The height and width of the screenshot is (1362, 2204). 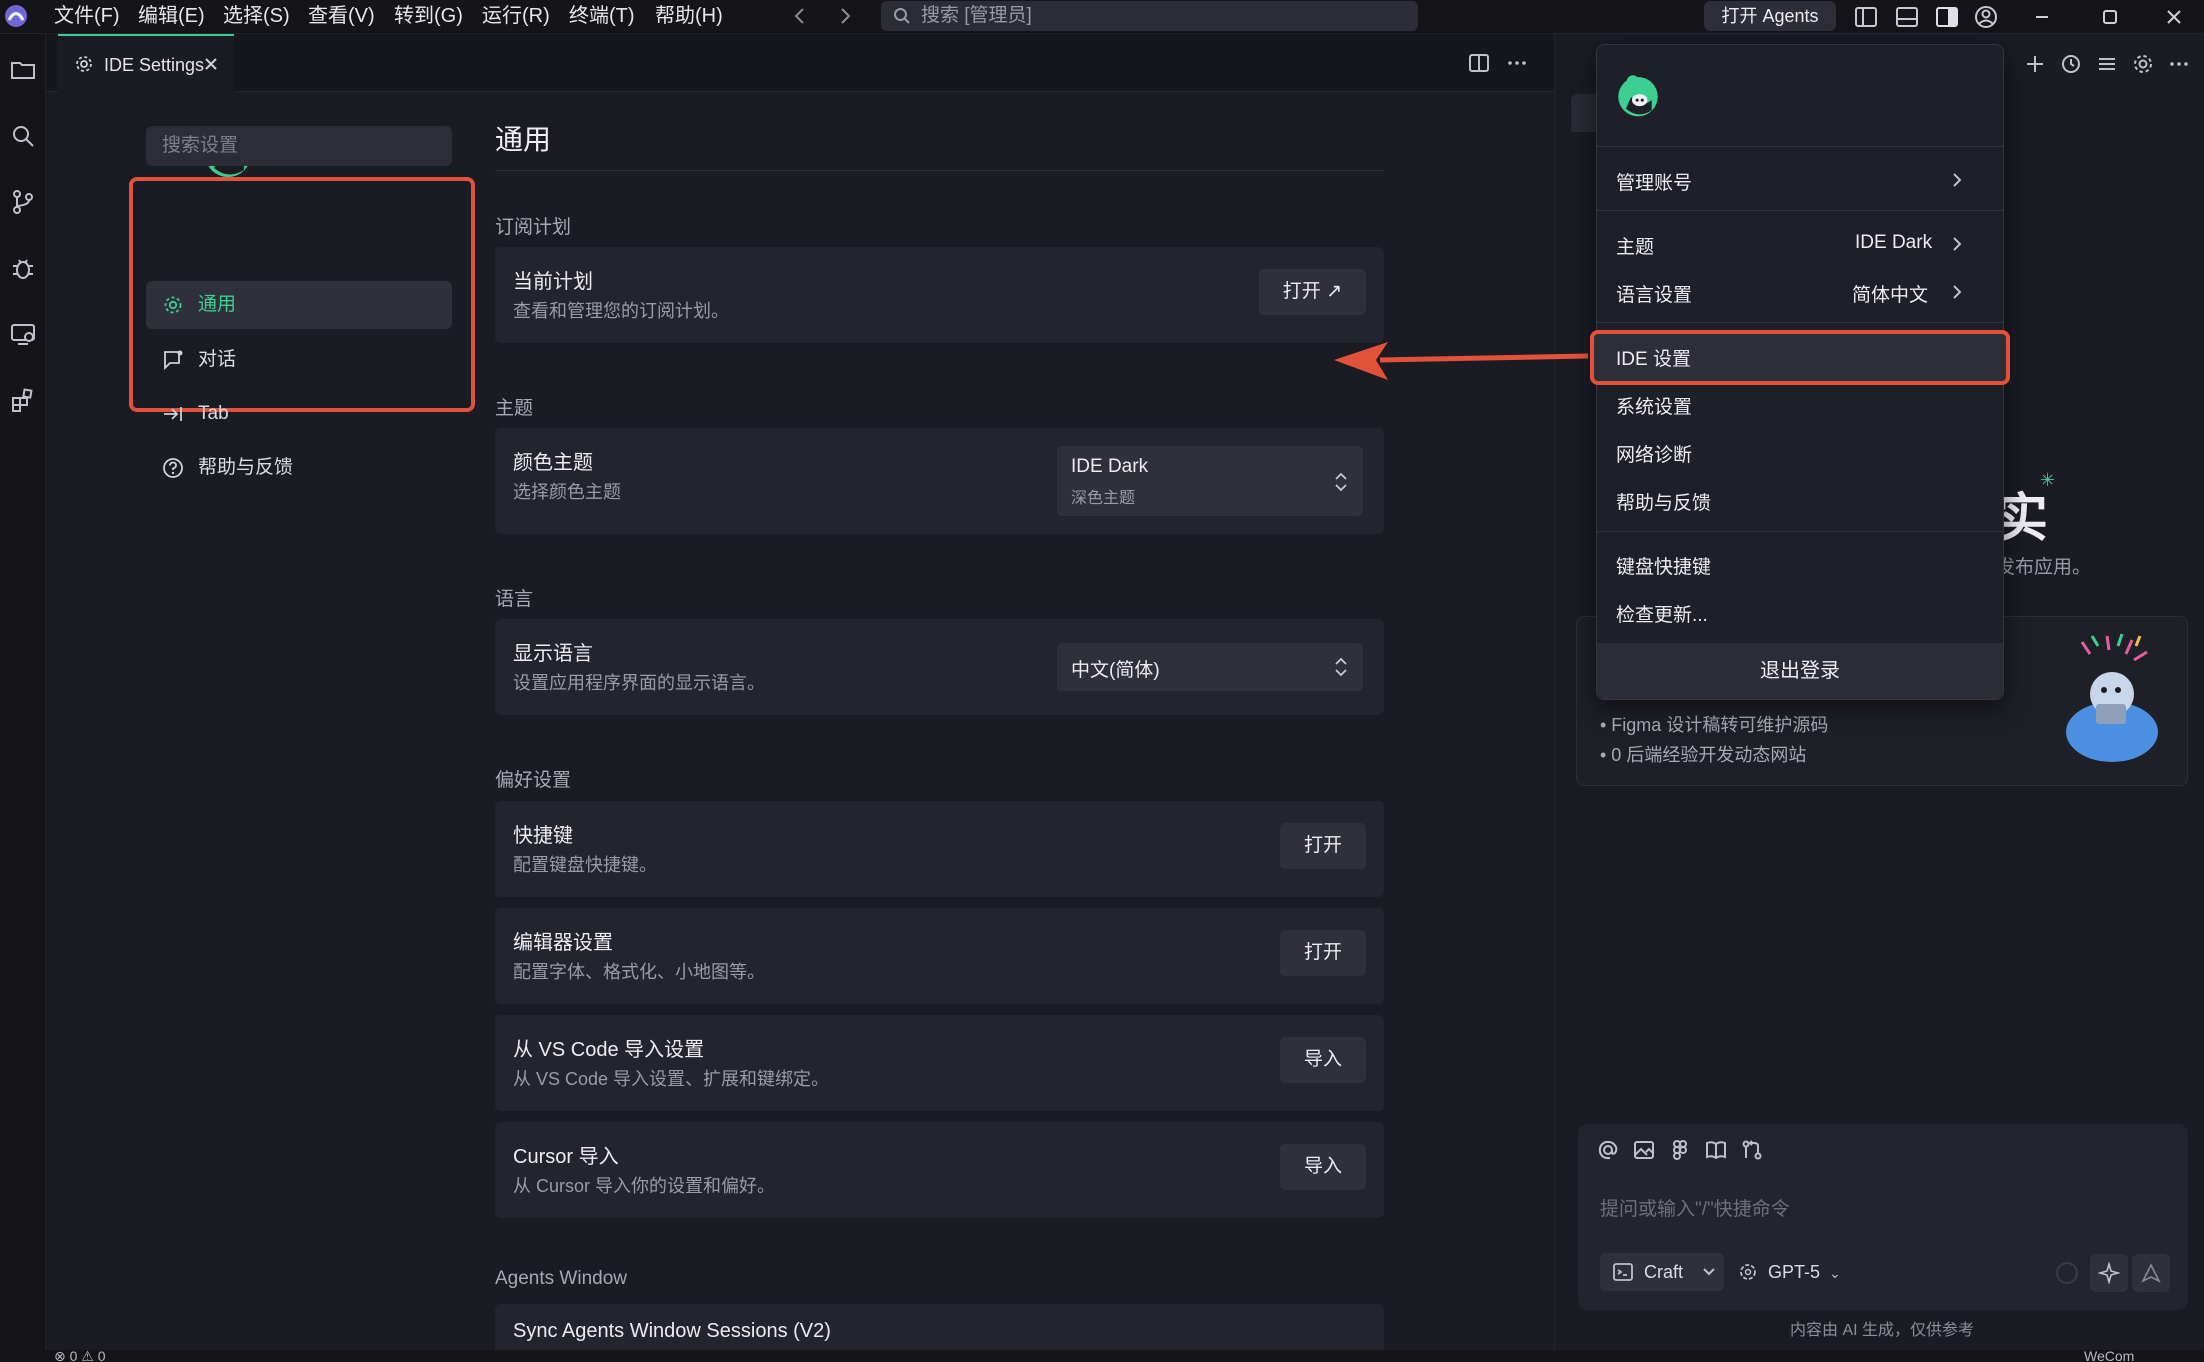 I want to click on openai-icon, so click(x=1748, y=1272).